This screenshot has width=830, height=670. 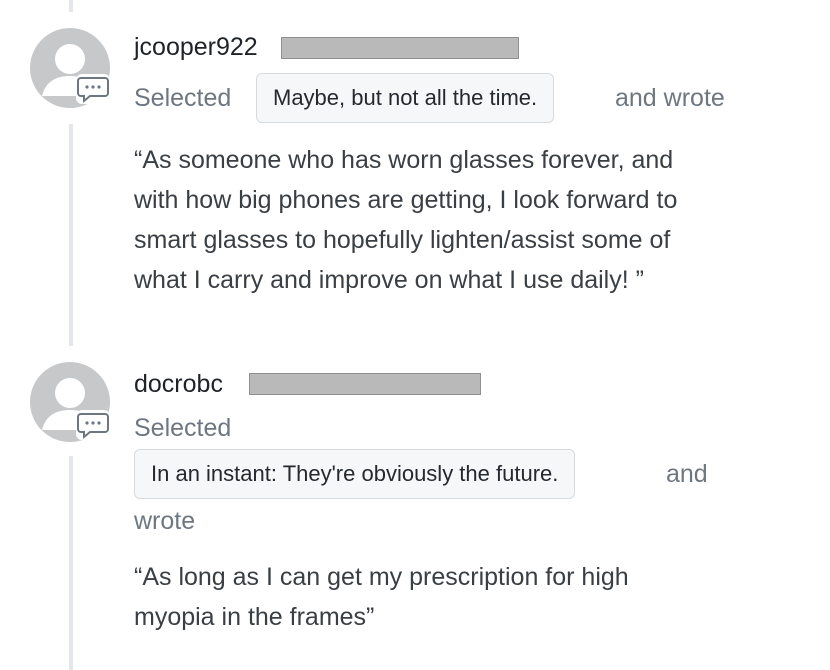 I want to click on wrote-label: wrote, so click(x=165, y=521).